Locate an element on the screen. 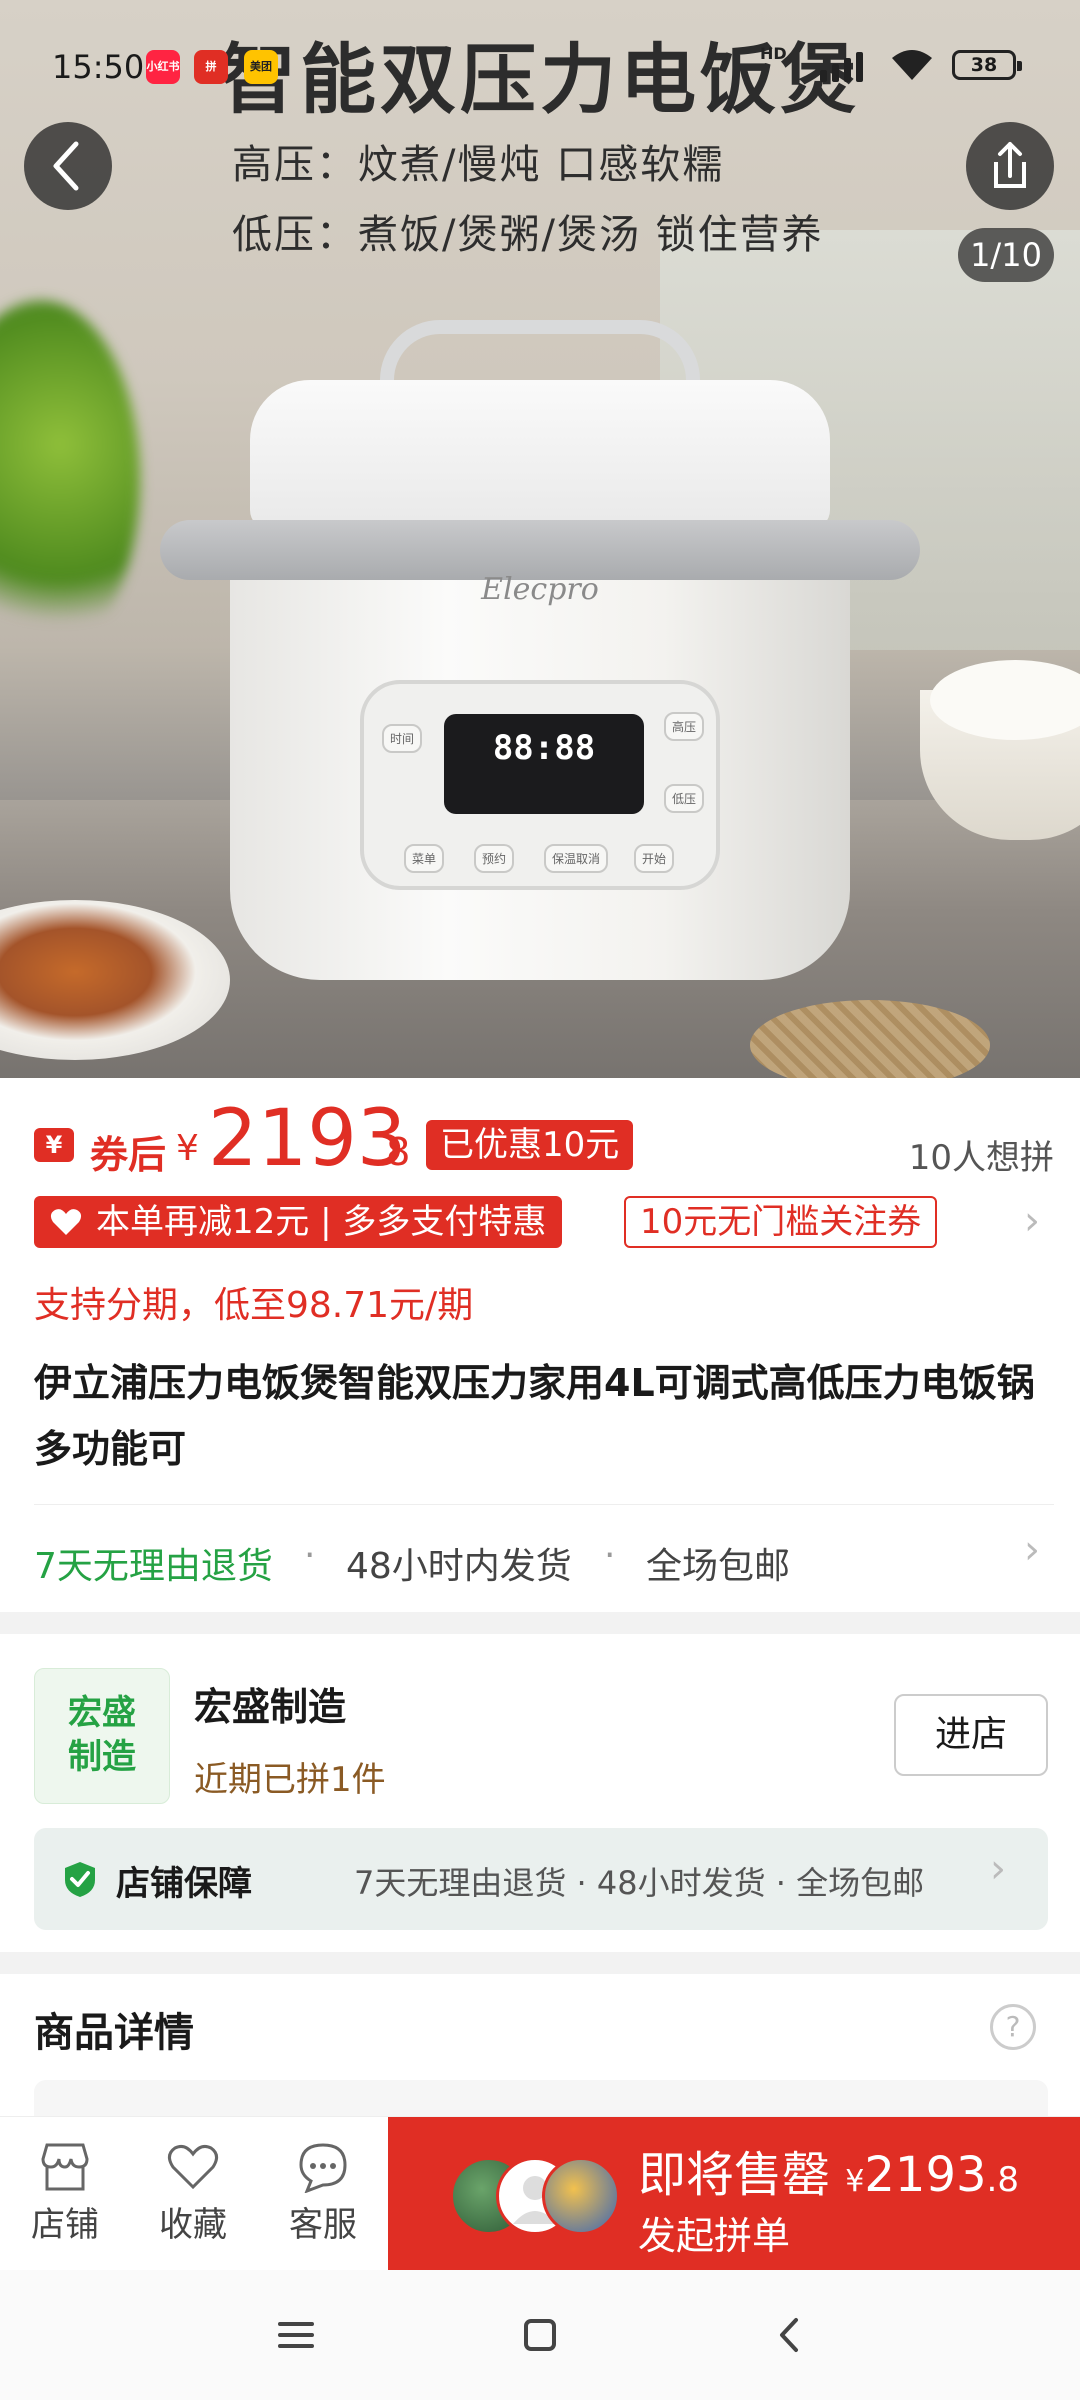 The image size is (1080, 2400). chevron-left-icon is located at coordinates (66, 166).